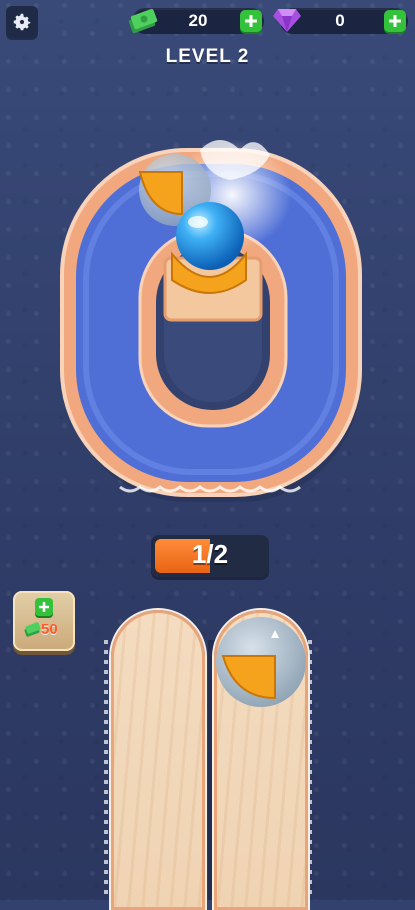  I want to click on wooden-lane-left, so click(158, 760).